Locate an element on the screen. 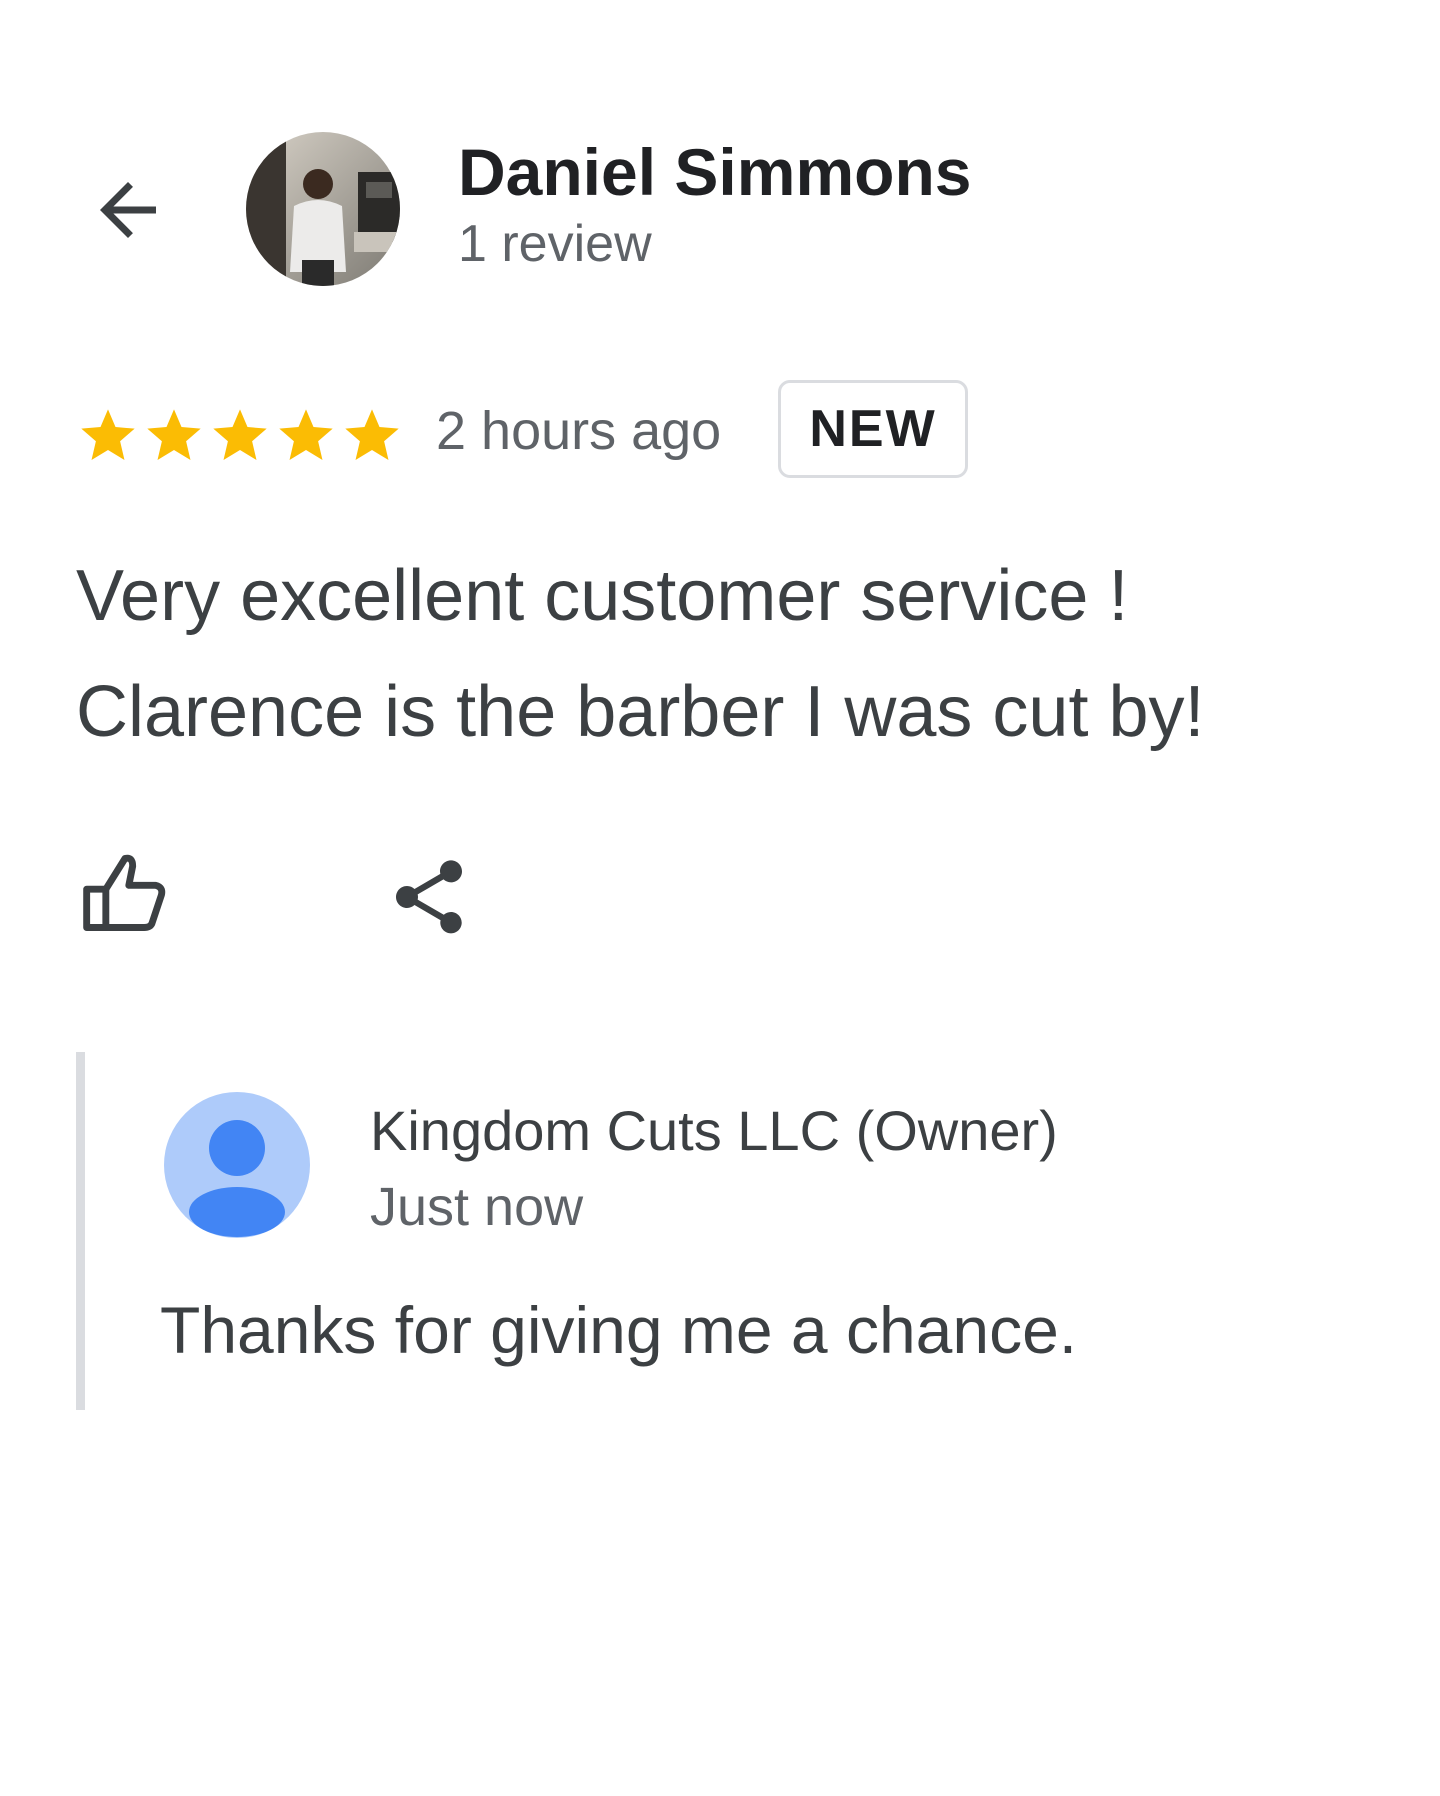 The image size is (1440, 1796). owner-avatar is located at coordinates (237, 1165).